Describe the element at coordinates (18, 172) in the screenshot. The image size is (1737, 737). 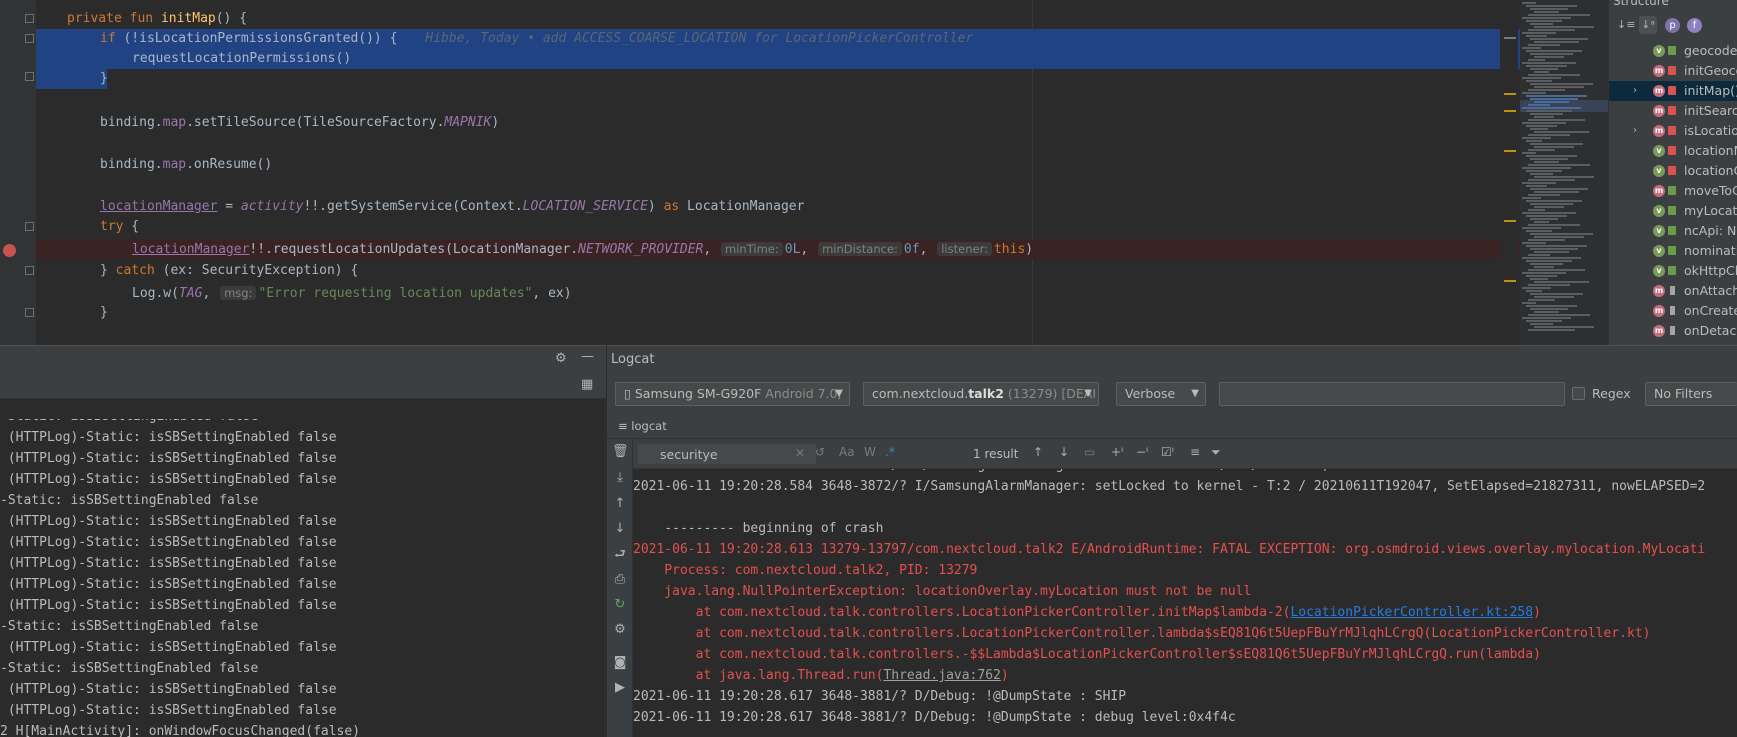
I see `editor-gutter` at that location.